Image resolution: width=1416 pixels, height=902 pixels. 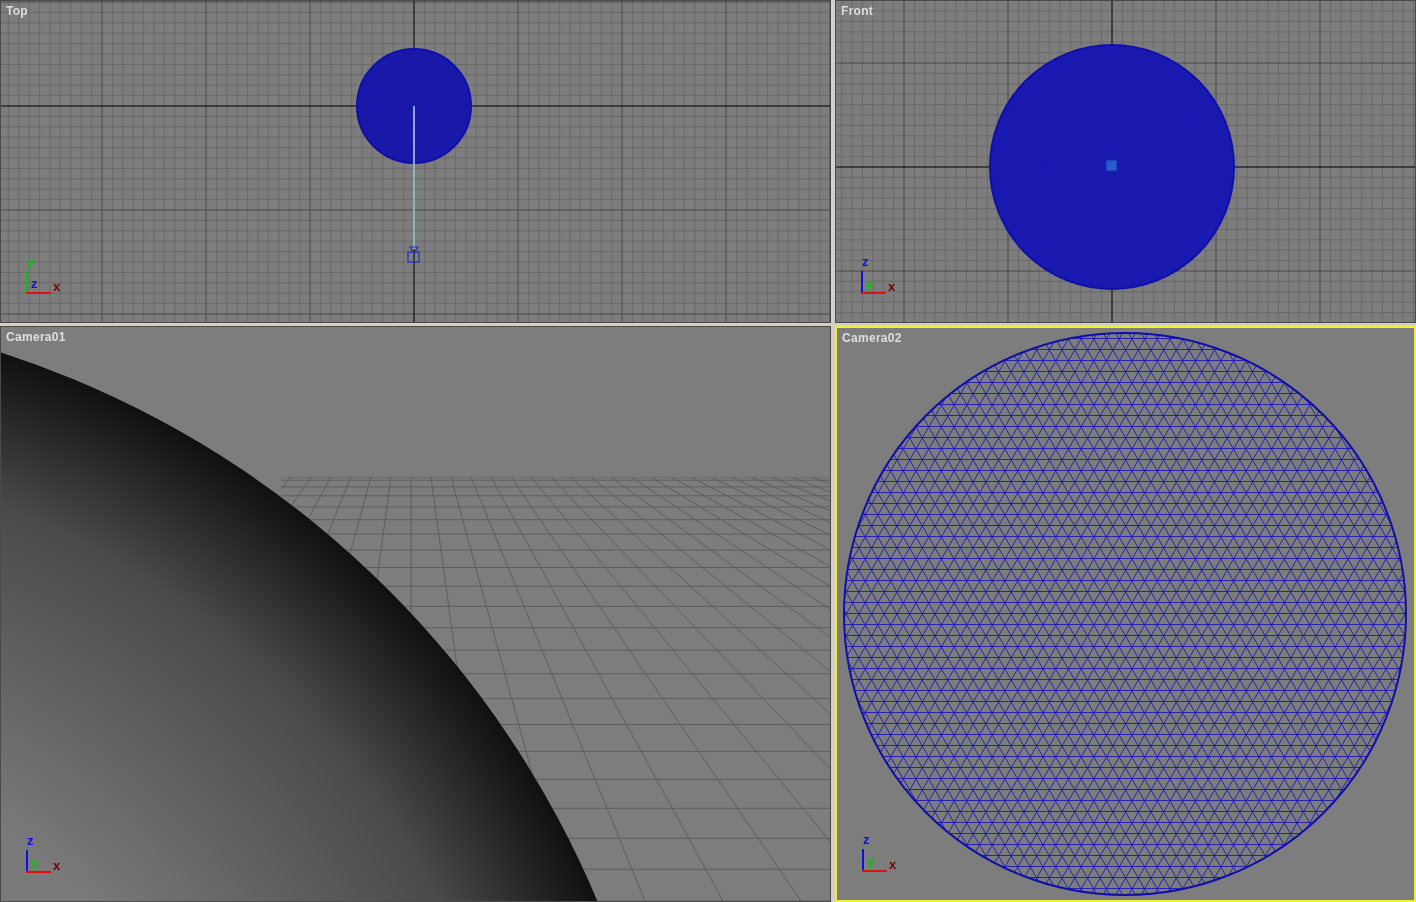 I want to click on viewport-label: Camera02, so click(x=872, y=338).